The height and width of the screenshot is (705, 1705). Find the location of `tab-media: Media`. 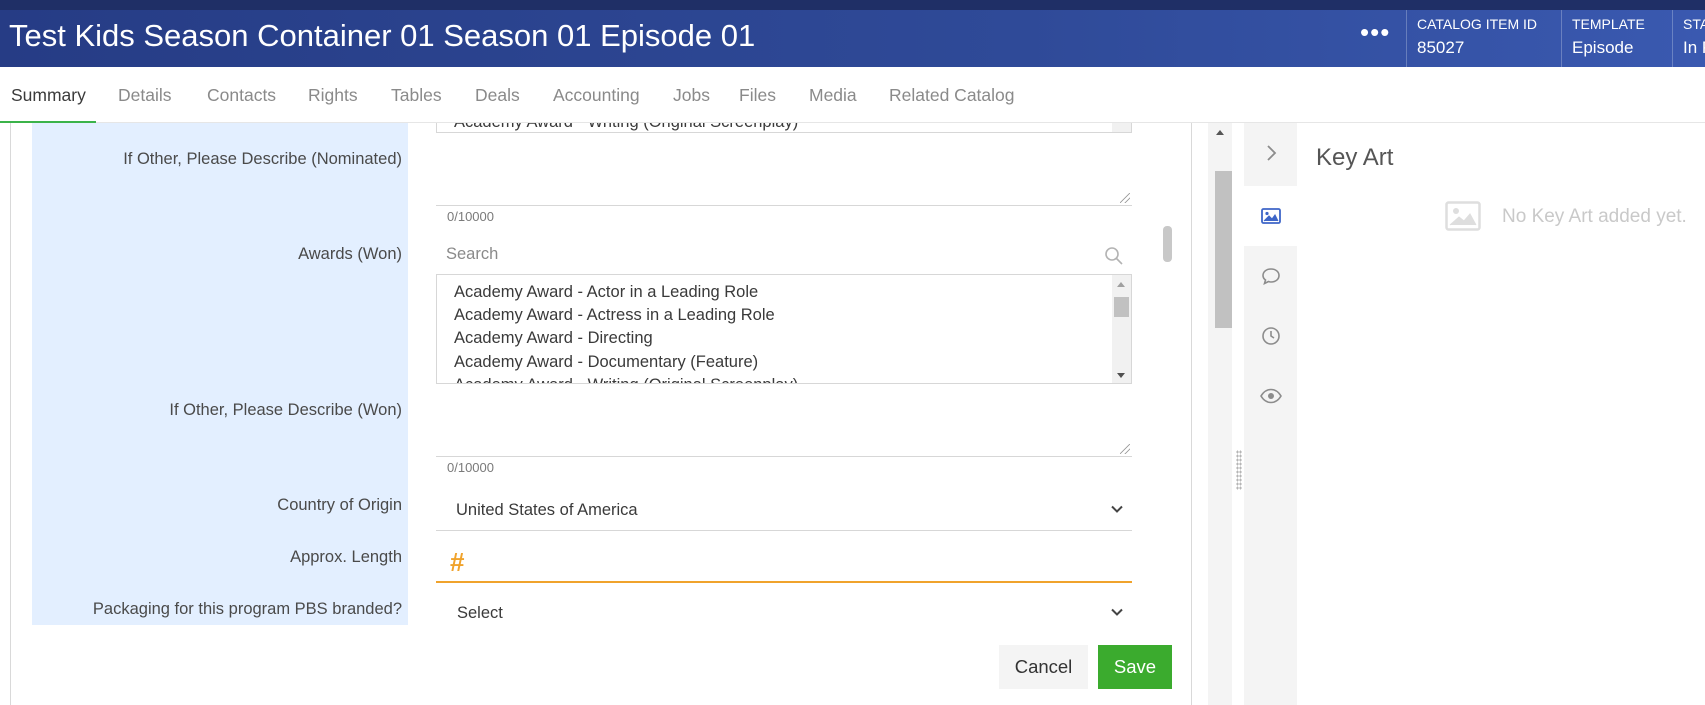

tab-media: Media is located at coordinates (833, 95).